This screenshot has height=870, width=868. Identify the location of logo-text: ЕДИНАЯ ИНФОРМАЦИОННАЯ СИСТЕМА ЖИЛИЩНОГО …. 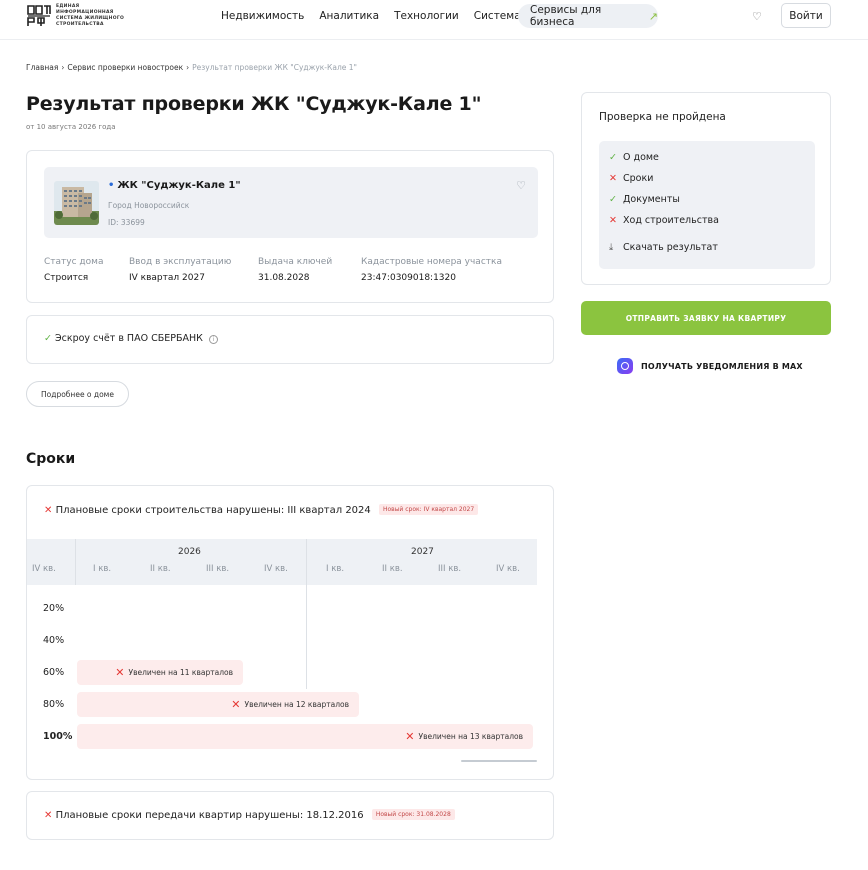
(90, 15).